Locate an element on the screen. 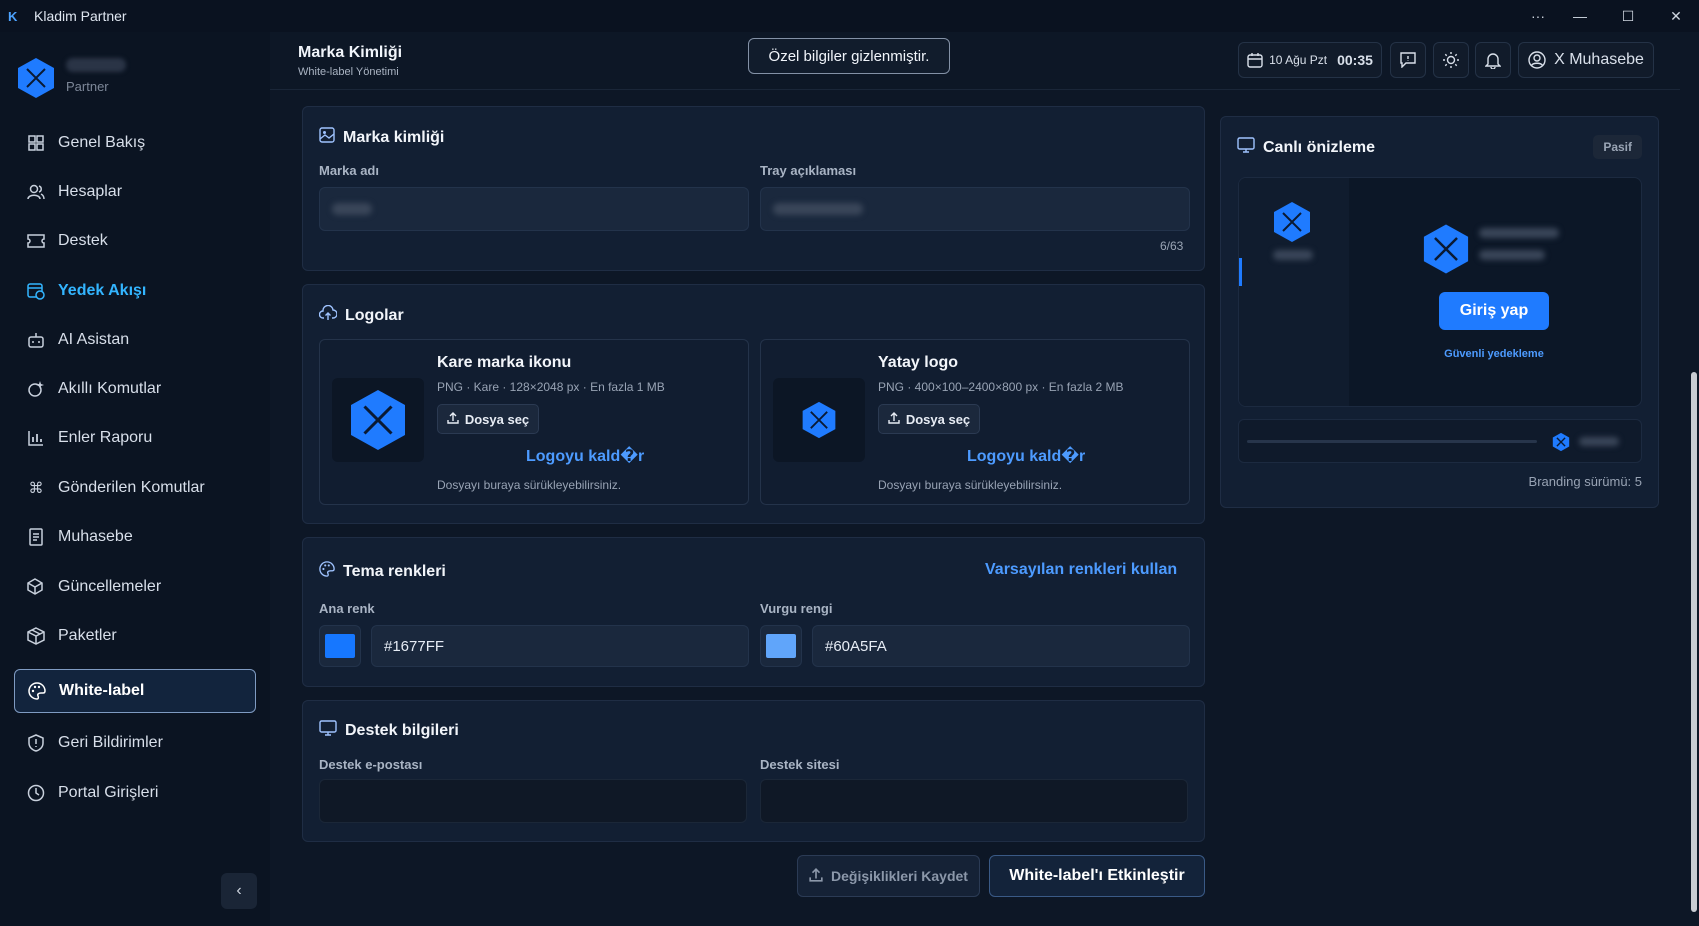 This screenshot has height=926, width=1699. sidebar-item-destek: Destek is located at coordinates (135, 241).